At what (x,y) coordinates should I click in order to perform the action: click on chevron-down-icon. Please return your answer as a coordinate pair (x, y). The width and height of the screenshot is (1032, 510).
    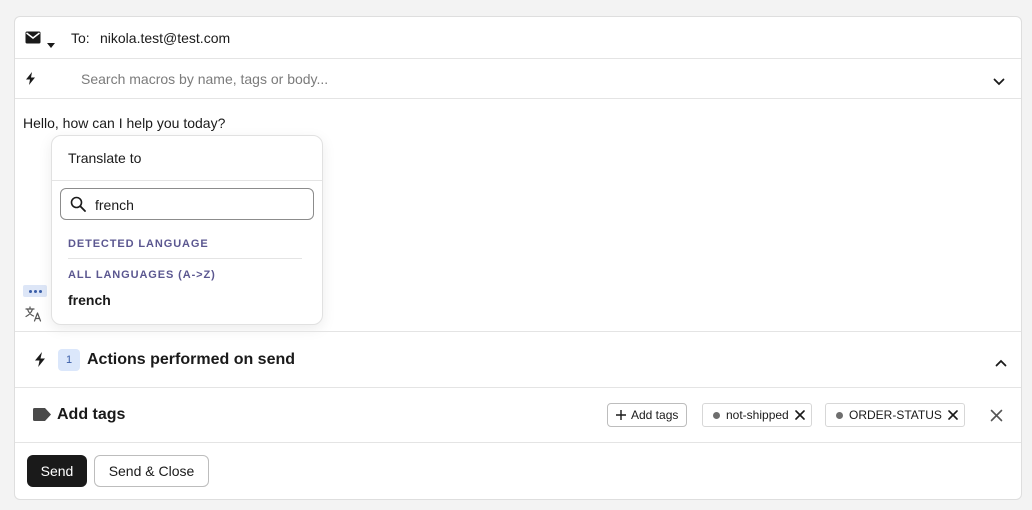
    Looking at the image, I should click on (999, 82).